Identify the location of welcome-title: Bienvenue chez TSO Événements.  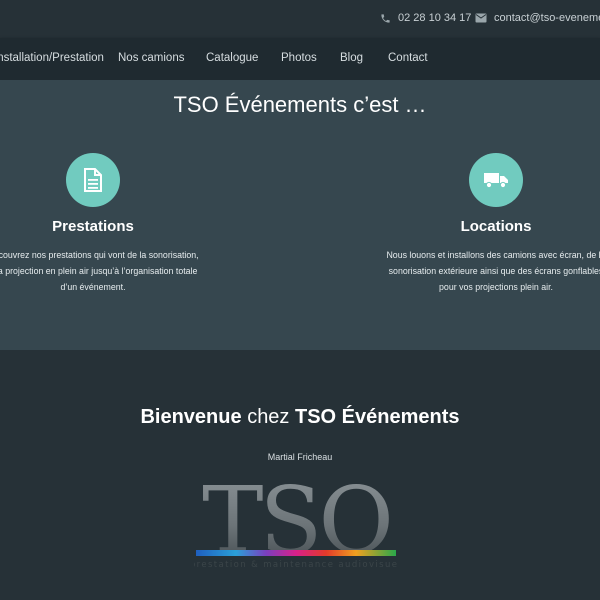
(300, 417).